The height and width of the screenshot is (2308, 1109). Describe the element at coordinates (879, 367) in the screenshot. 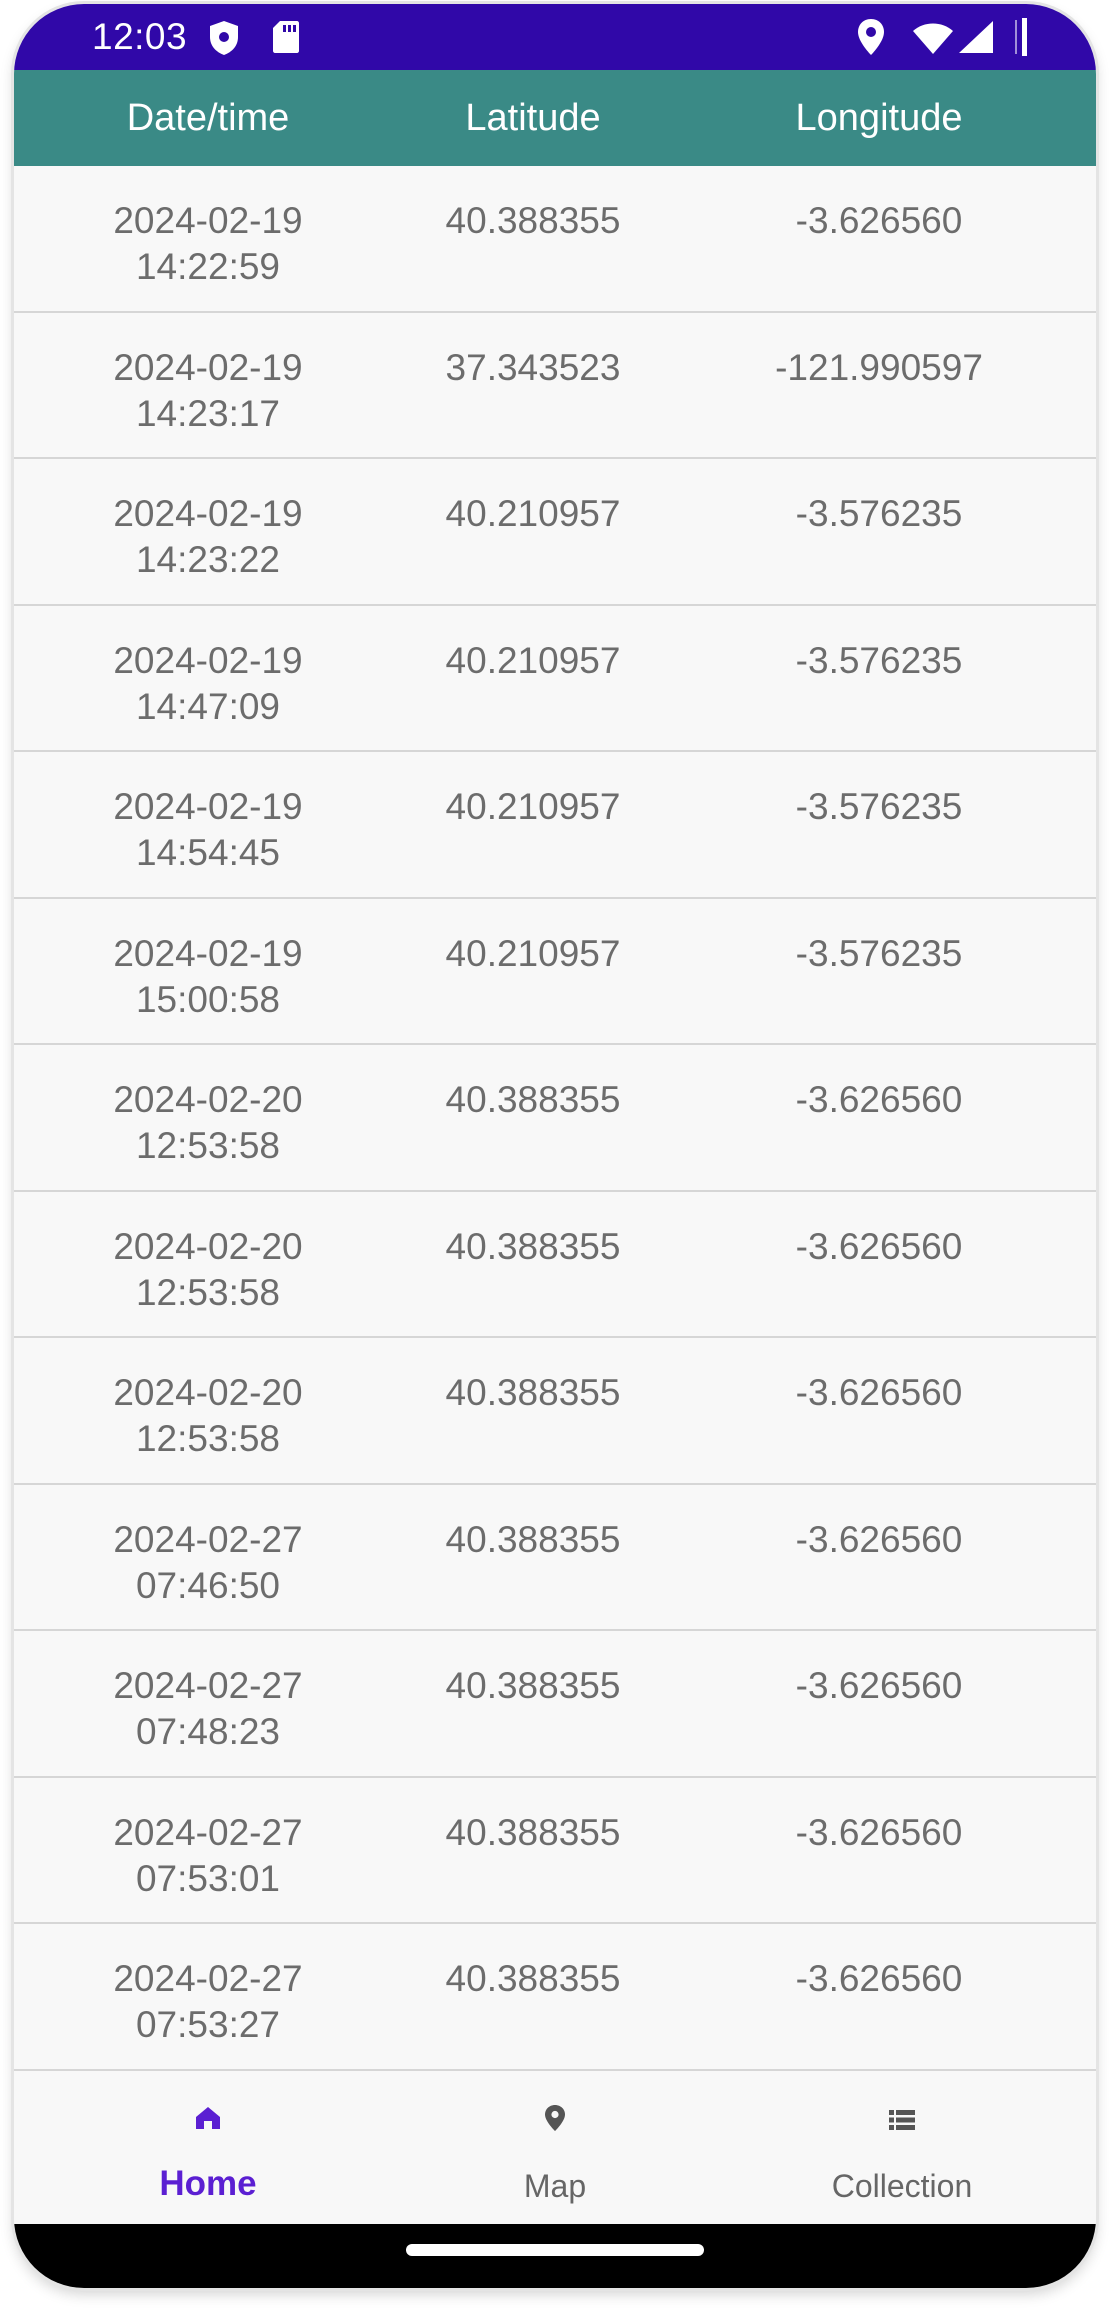

I see `longitude-cell: -121.990597` at that location.